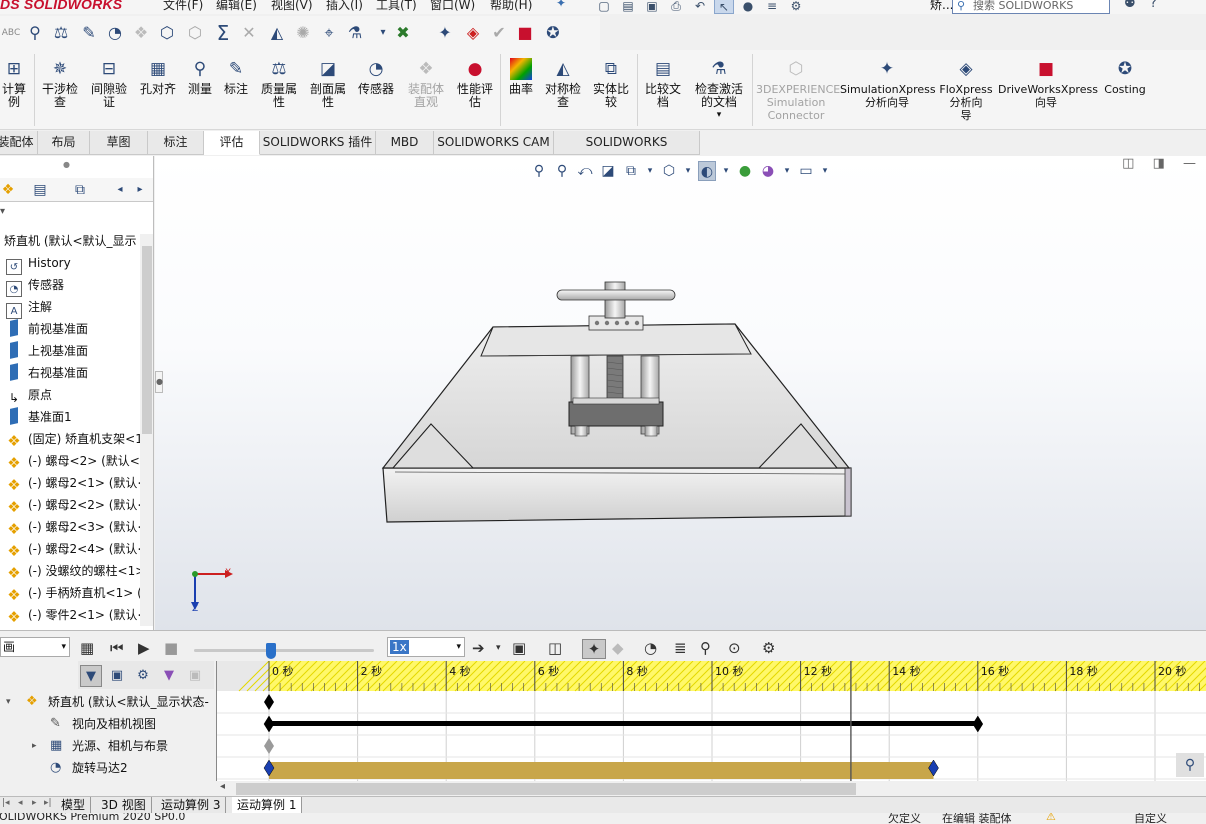  What do you see at coordinates (195, 33) in the screenshot?
I see `cube-icon: ⬡` at bounding box center [195, 33].